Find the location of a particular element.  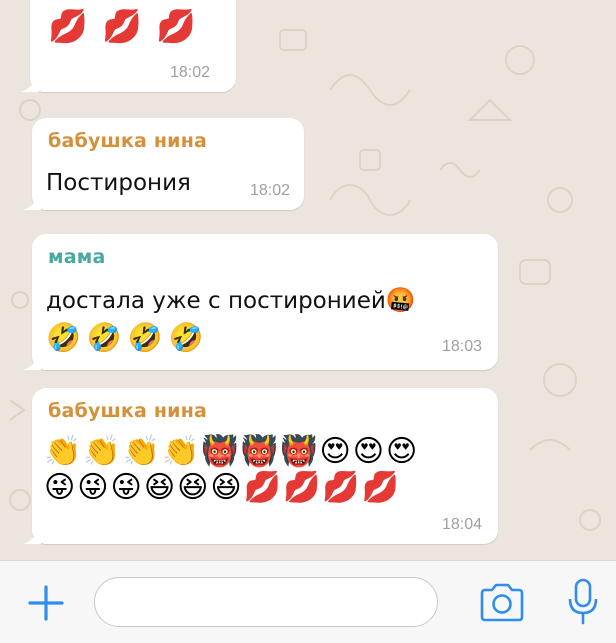

message-bubble: бабушка нина Постирония 18:02 is located at coordinates (163, 164).